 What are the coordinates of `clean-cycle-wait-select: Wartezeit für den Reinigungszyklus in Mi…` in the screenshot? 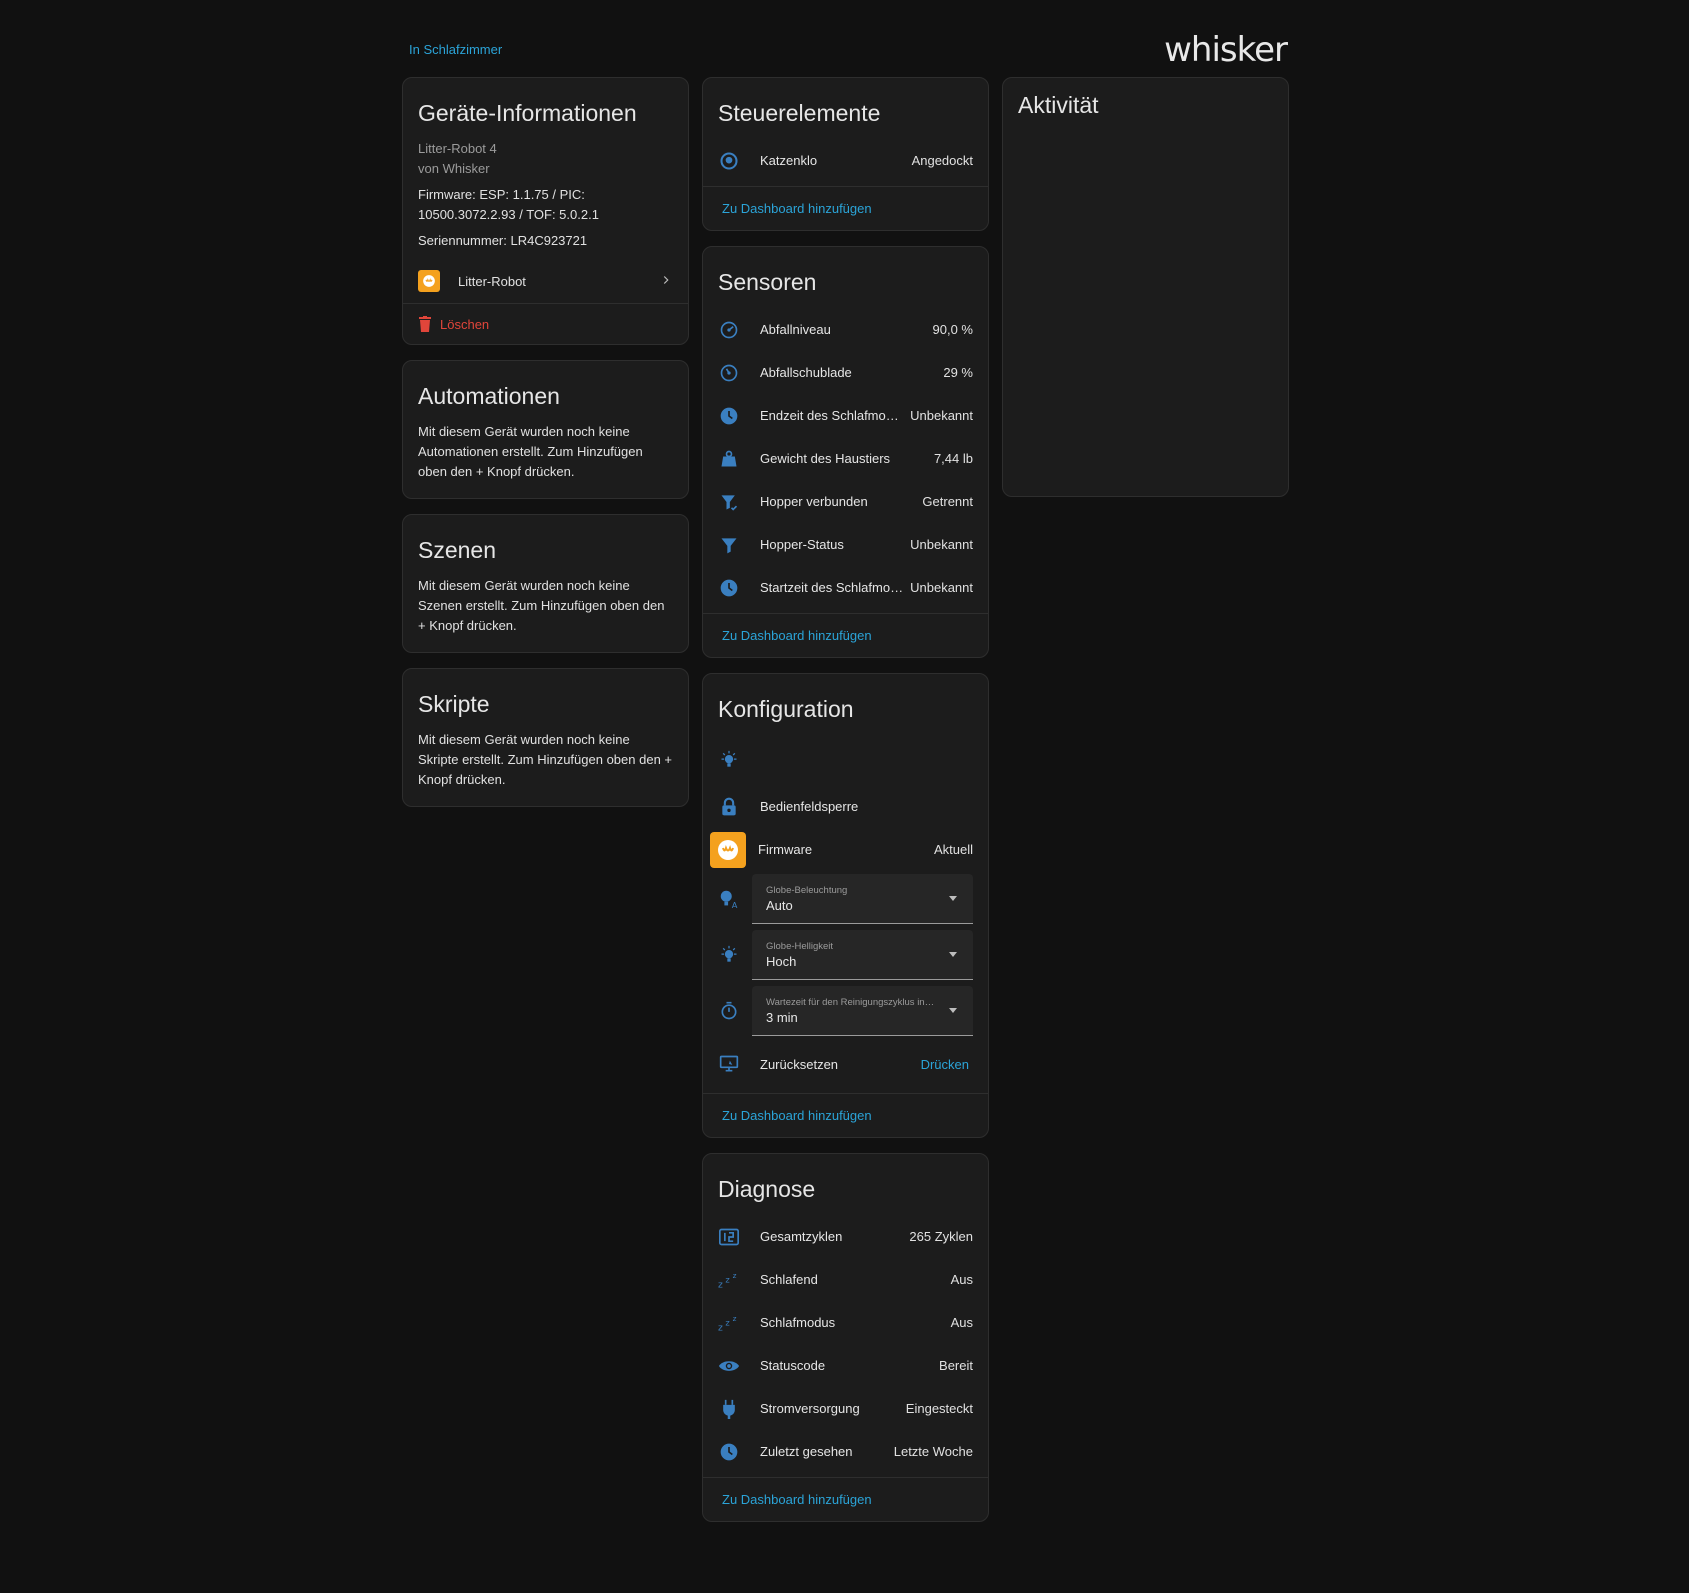 It's located at (862, 1011).